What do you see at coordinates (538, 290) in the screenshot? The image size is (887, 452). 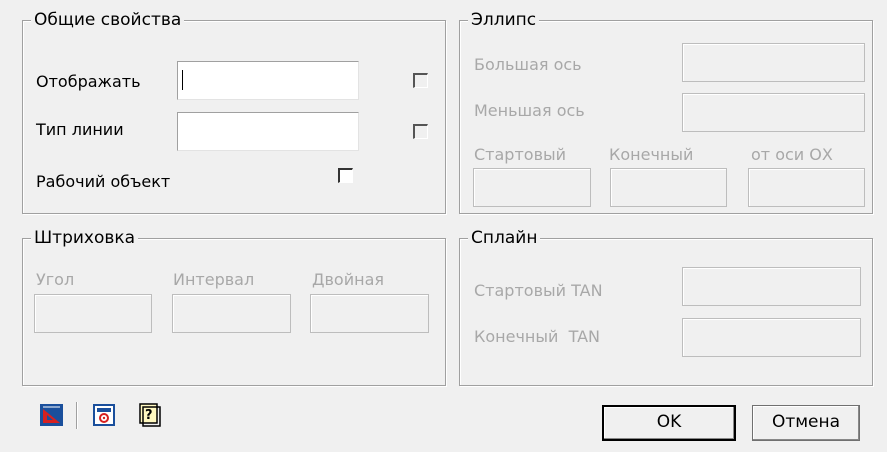 I see `start-tan-label: Стартовый TAN` at bounding box center [538, 290].